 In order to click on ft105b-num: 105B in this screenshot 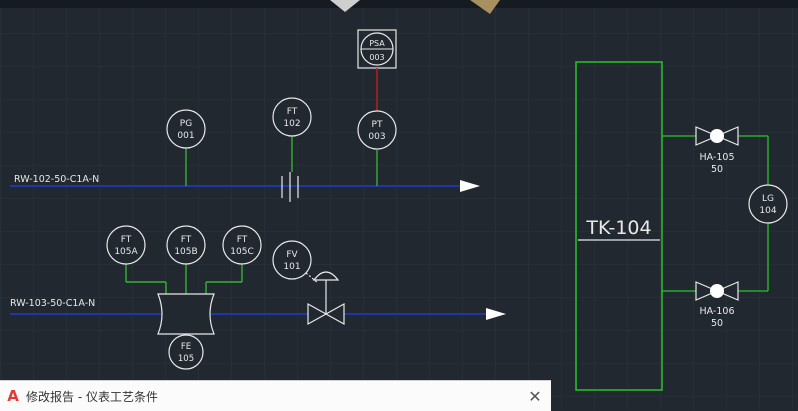, I will do `click(185, 252)`.